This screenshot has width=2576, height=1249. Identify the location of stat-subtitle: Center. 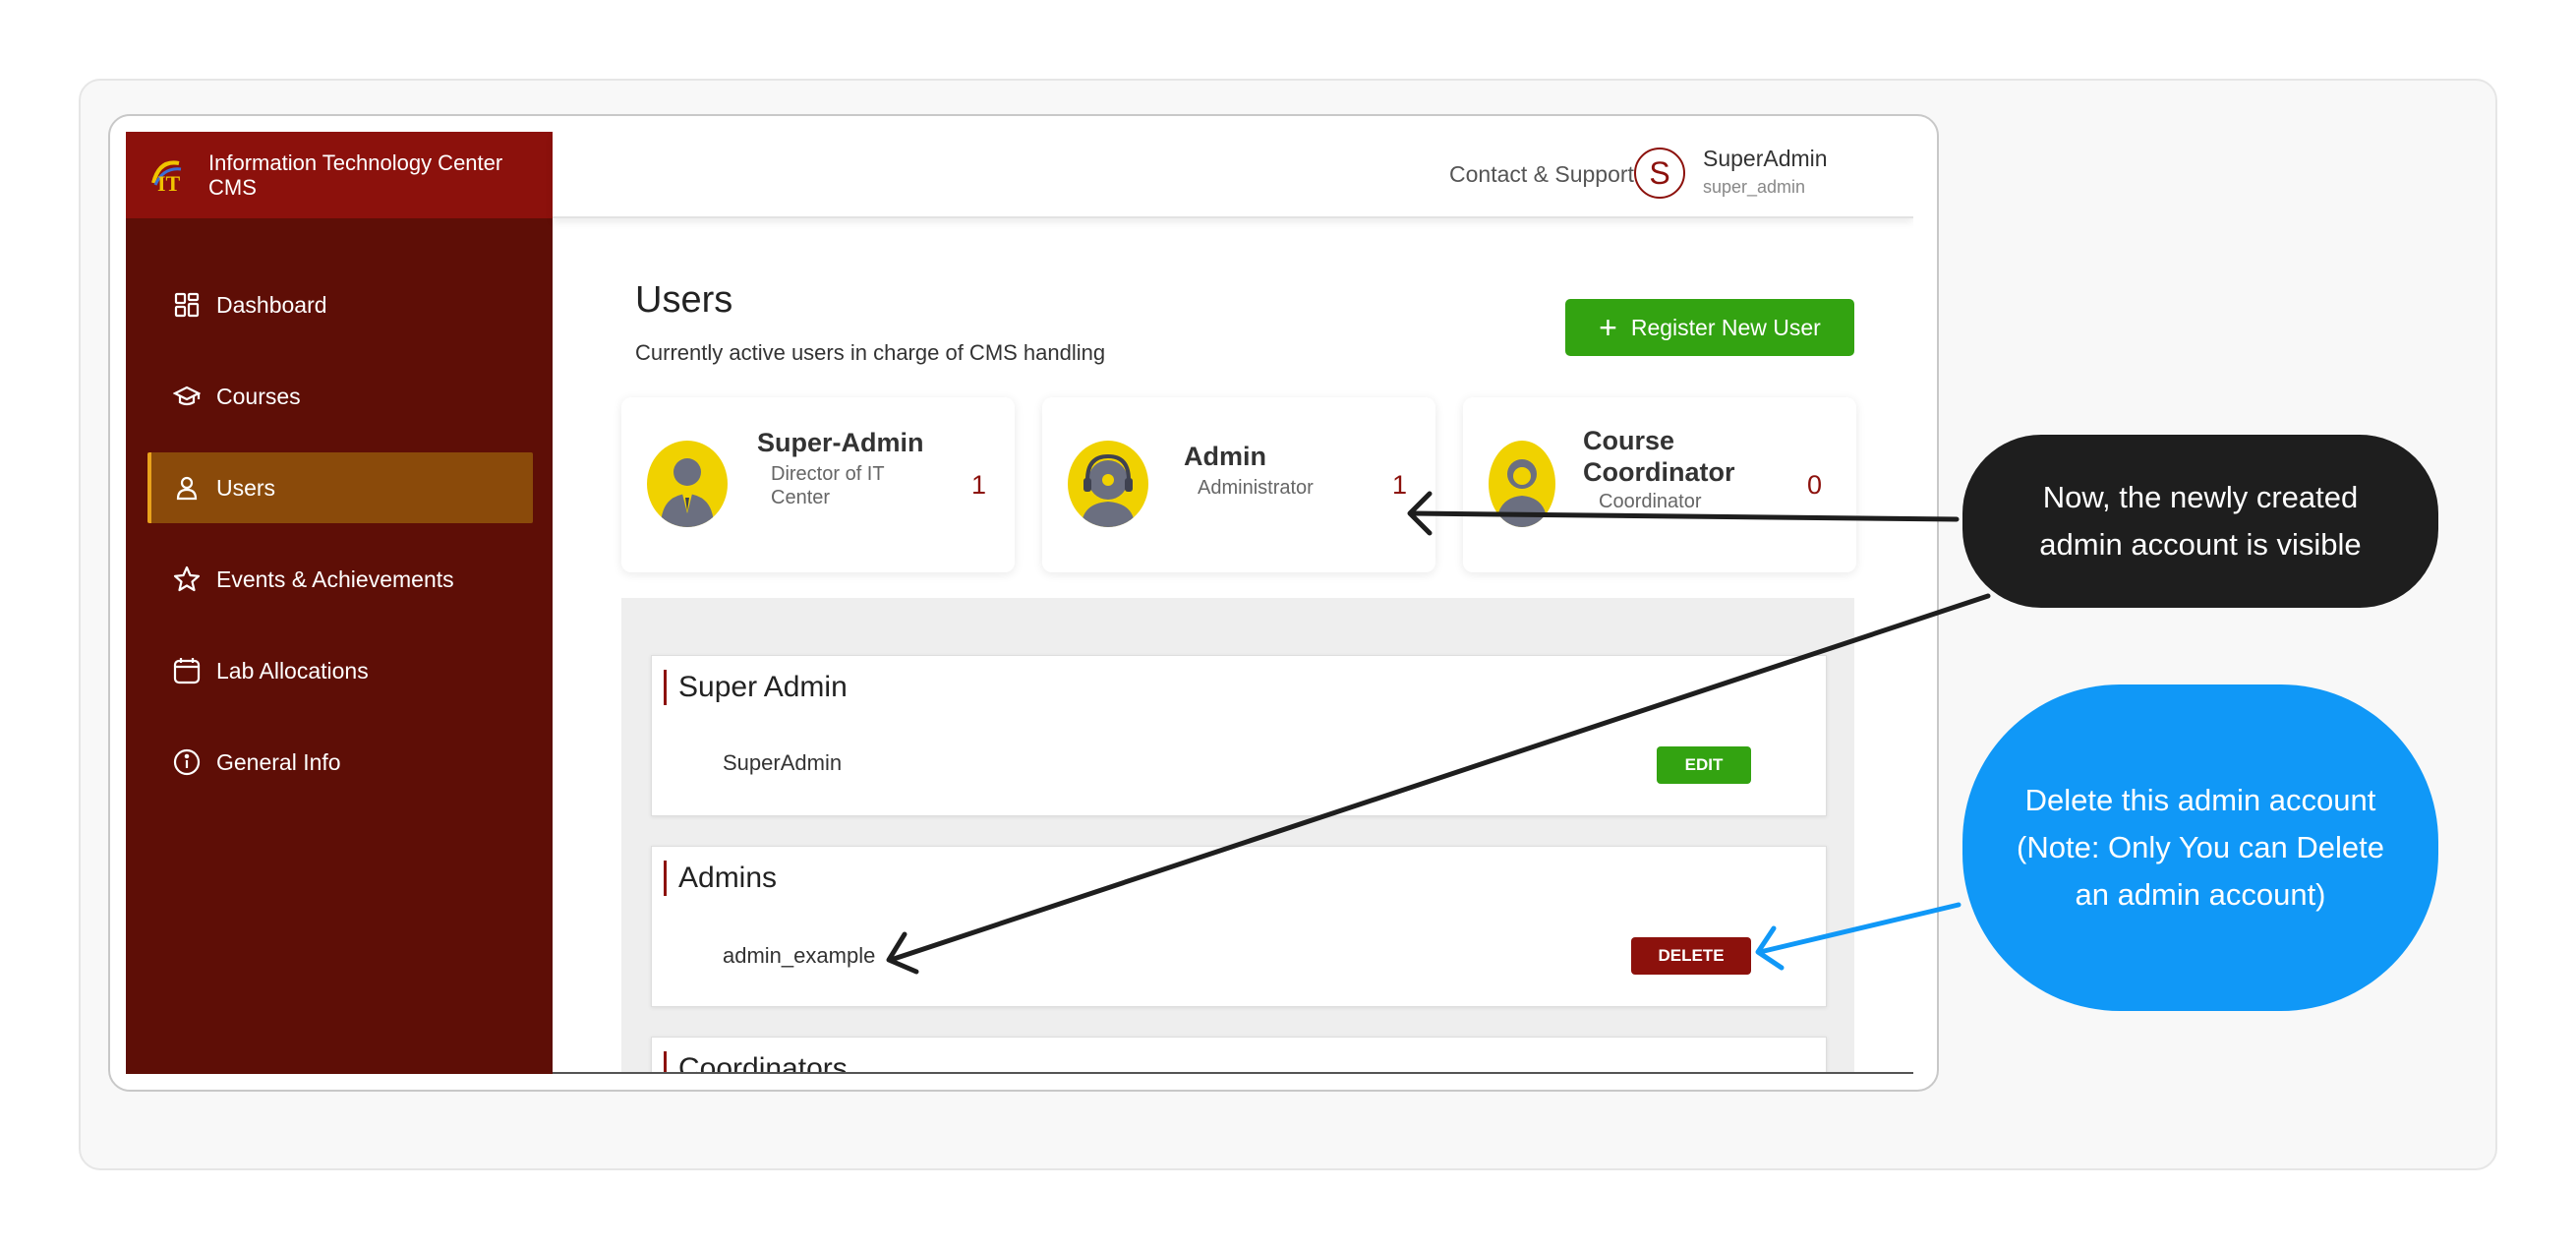
(801, 498).